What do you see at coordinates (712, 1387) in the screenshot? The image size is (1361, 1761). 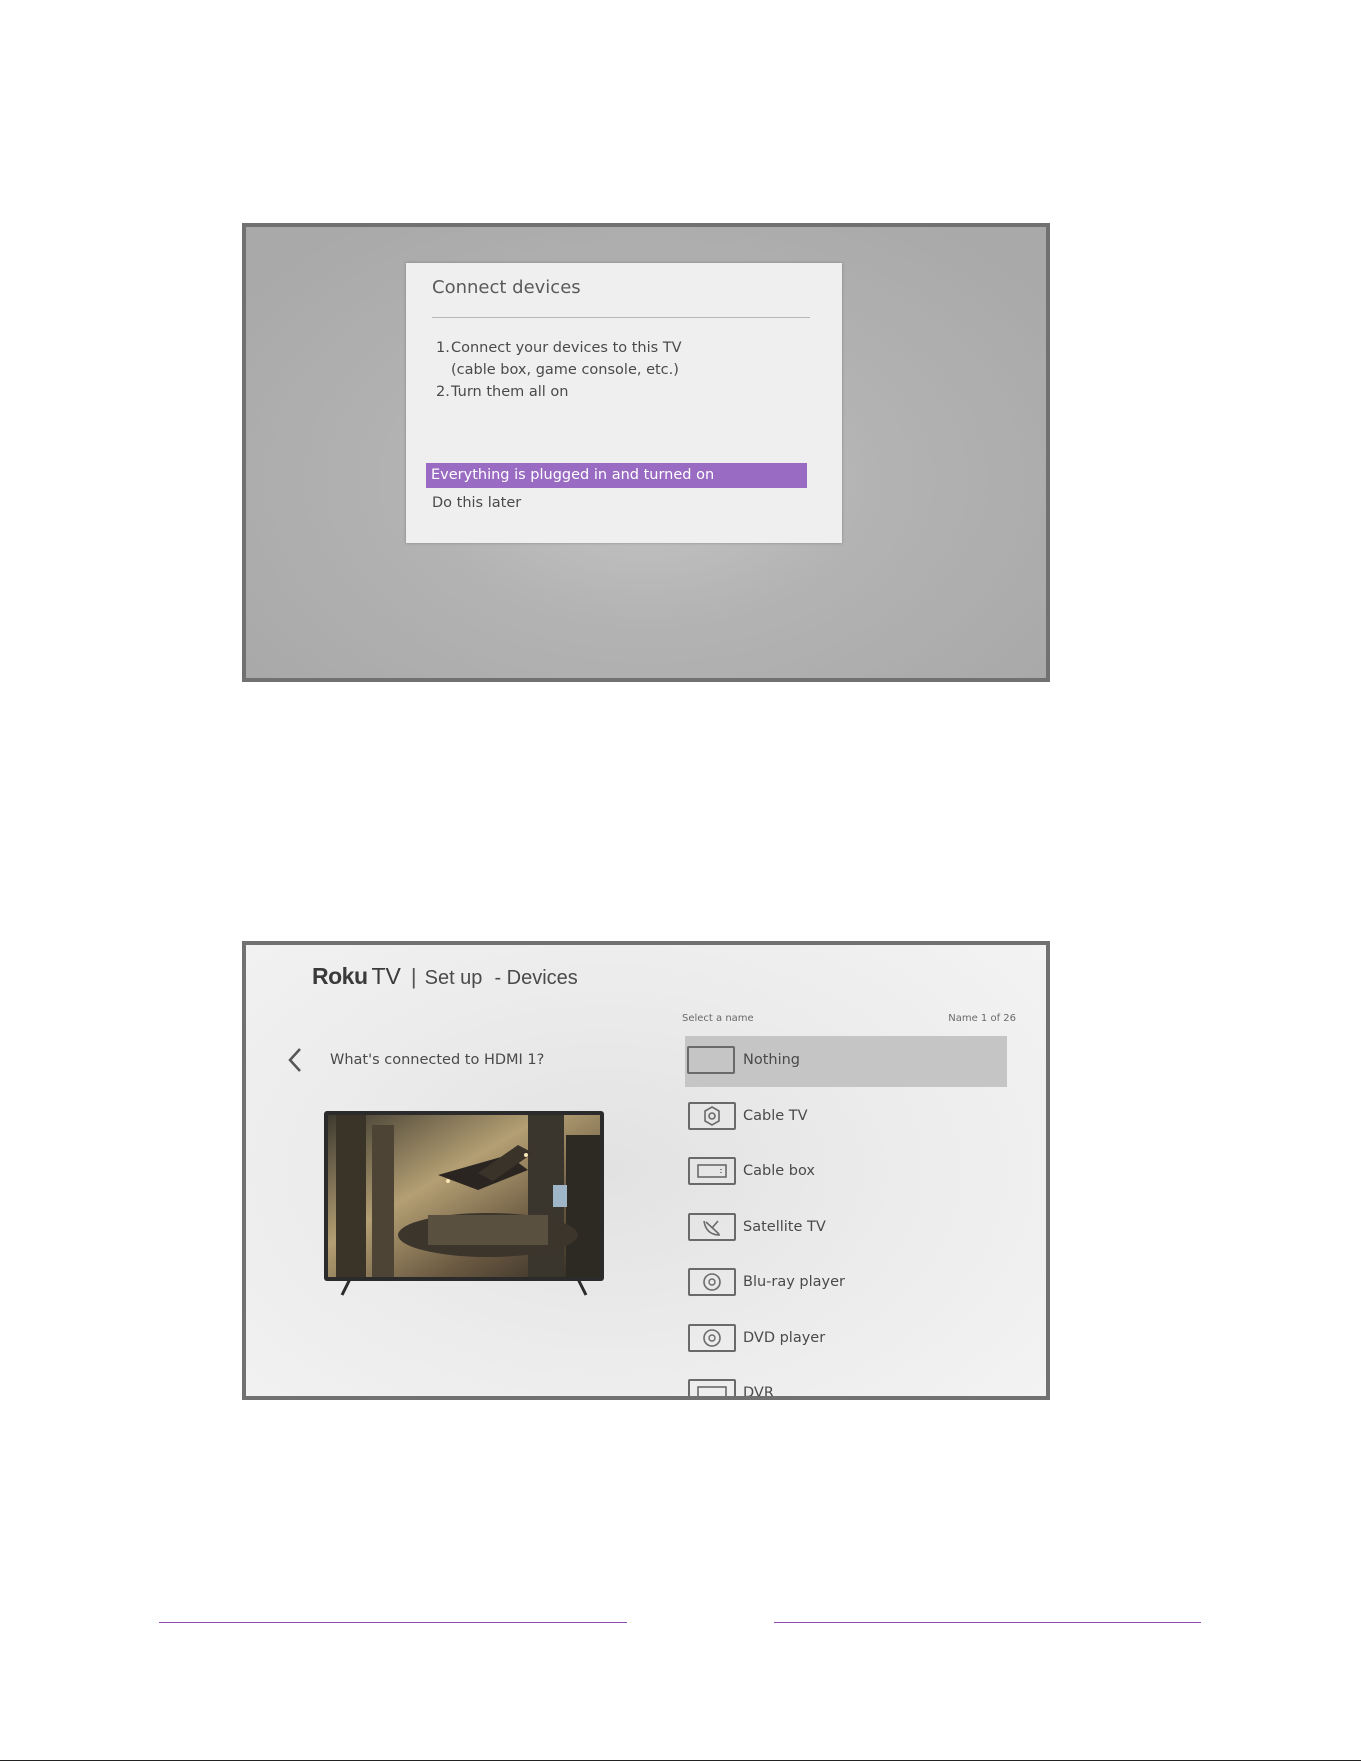 I see `dvr-icon` at bounding box center [712, 1387].